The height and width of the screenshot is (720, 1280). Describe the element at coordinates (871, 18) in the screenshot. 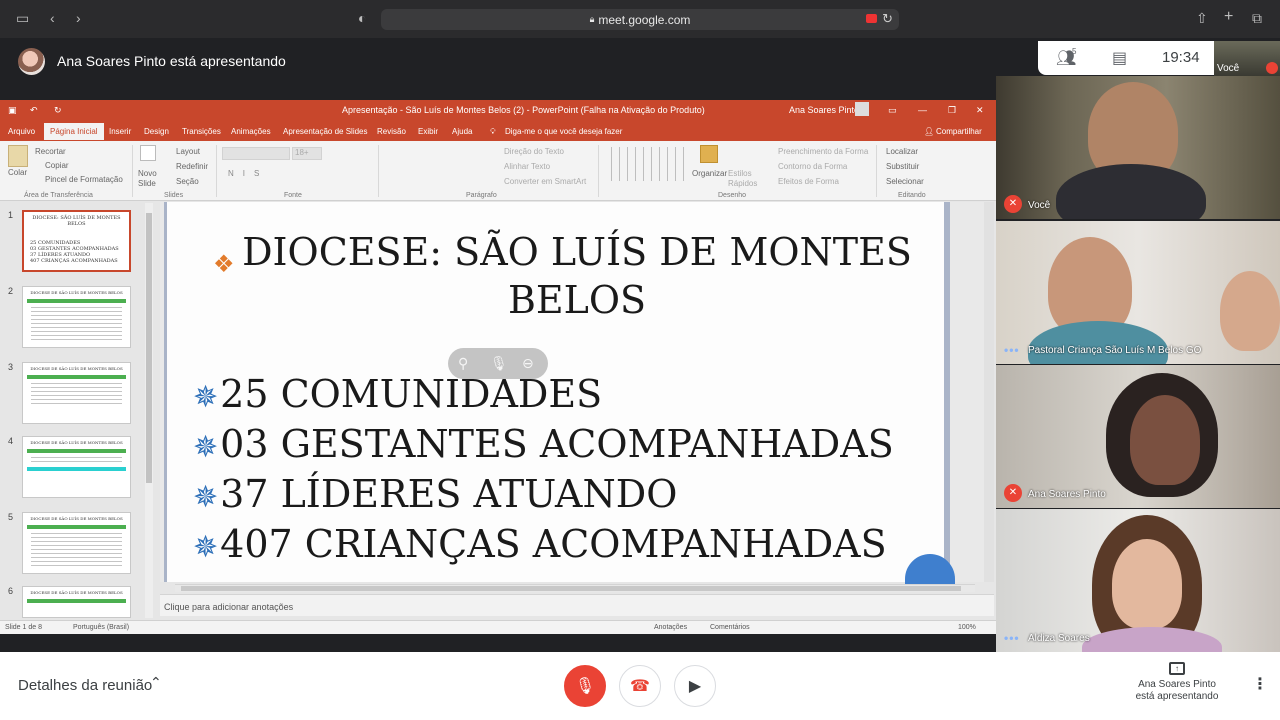

I see `camera-recording-icon` at that location.